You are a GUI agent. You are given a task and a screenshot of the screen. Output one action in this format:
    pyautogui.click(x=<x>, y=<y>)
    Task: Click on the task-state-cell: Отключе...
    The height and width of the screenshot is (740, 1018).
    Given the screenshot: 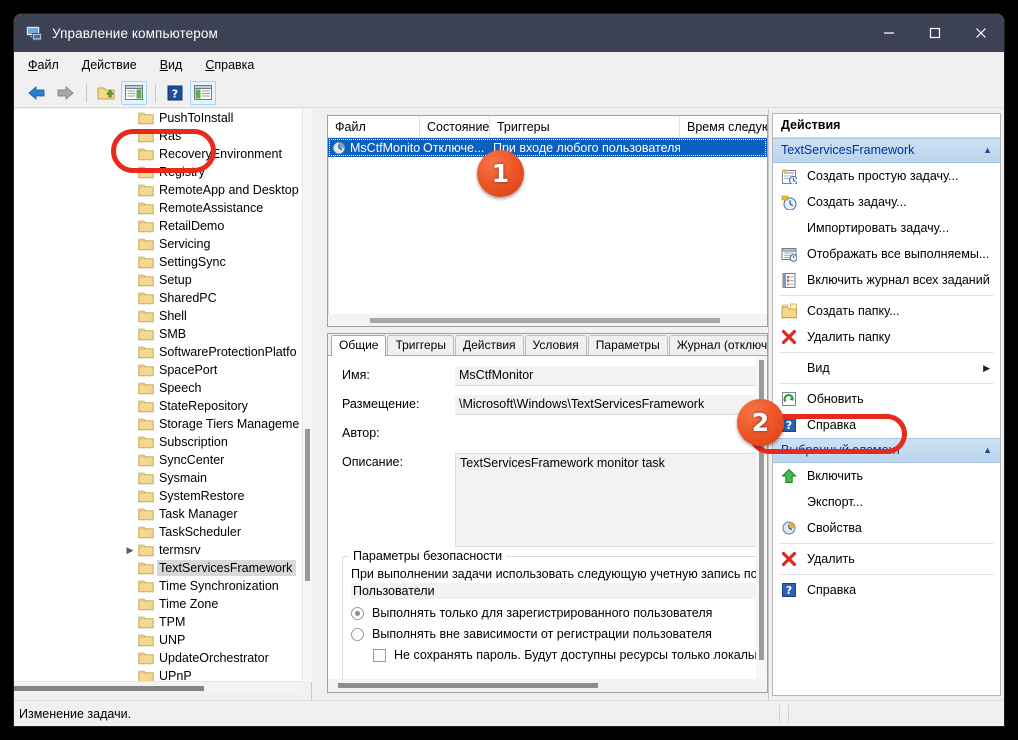 What is the action you would take?
    pyautogui.click(x=454, y=147)
    